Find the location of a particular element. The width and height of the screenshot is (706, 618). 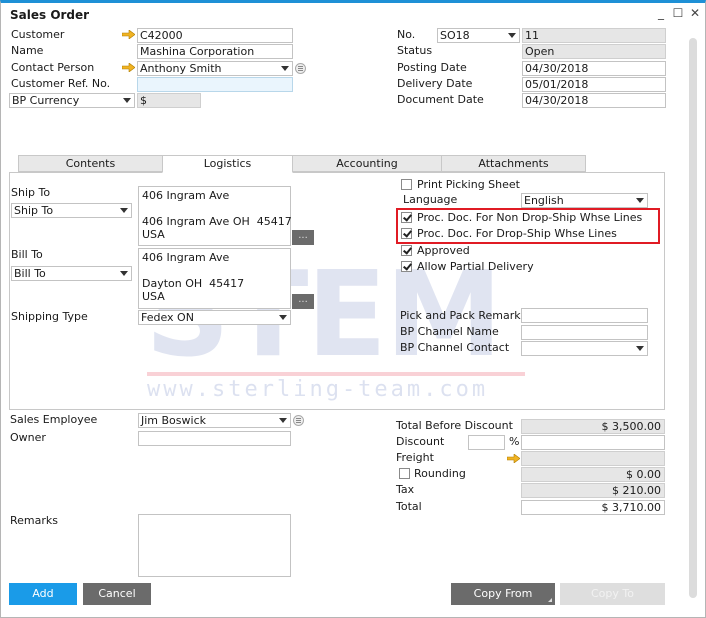

close-button: ✕ is located at coordinates (695, 13).